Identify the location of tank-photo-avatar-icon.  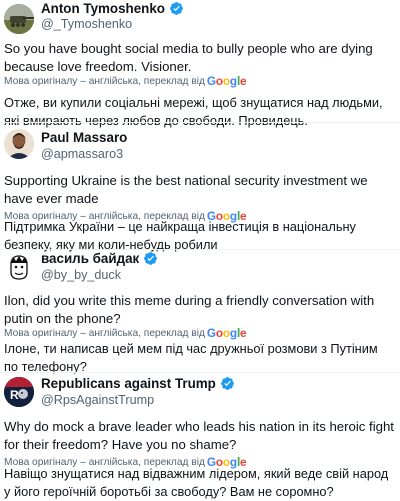
(19, 19).